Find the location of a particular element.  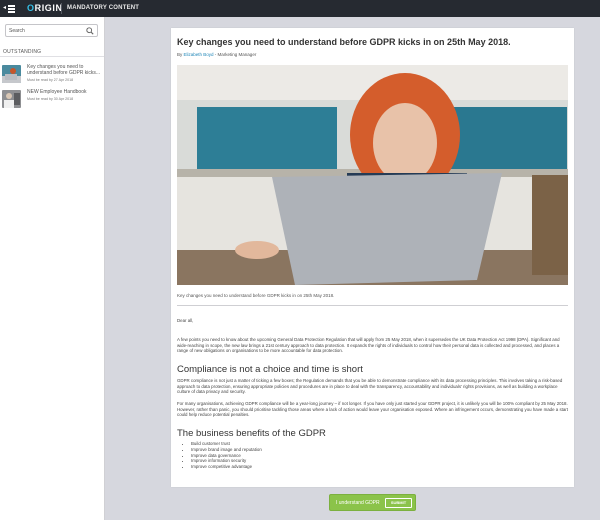

hamburger-icon: ◂ is located at coordinates (9, 8).